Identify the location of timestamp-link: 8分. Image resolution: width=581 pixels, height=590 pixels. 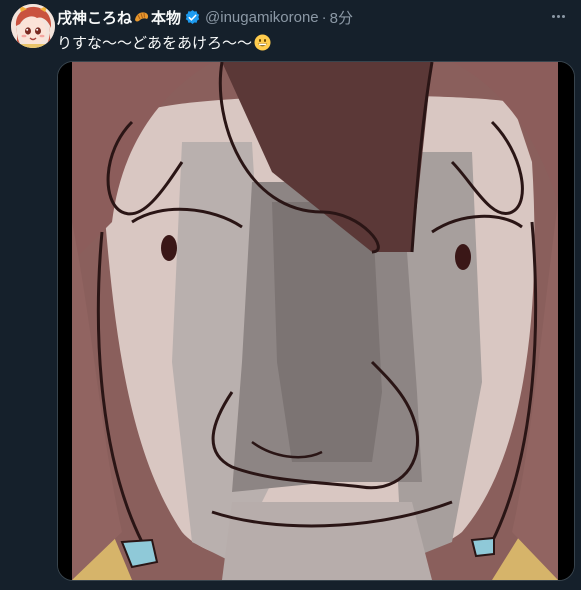
(341, 17).